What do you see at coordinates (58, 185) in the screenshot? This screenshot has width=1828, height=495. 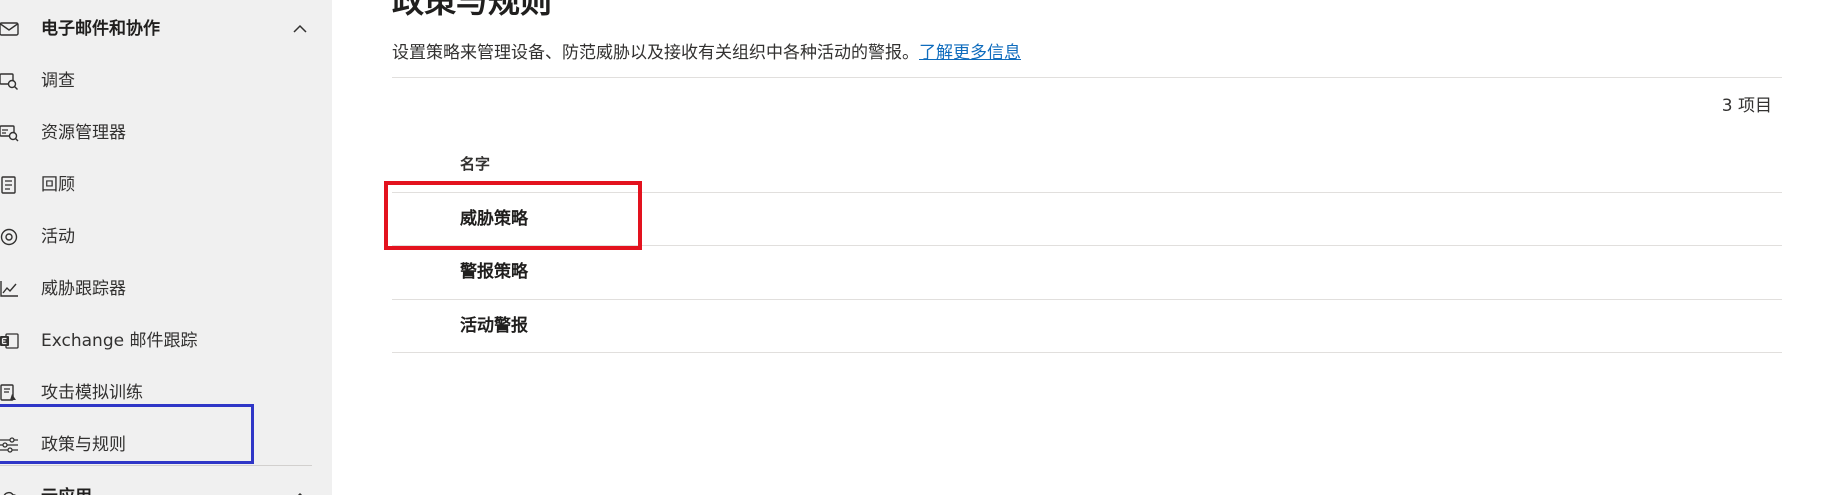 I see `sidebar-item-label: 回顾` at bounding box center [58, 185].